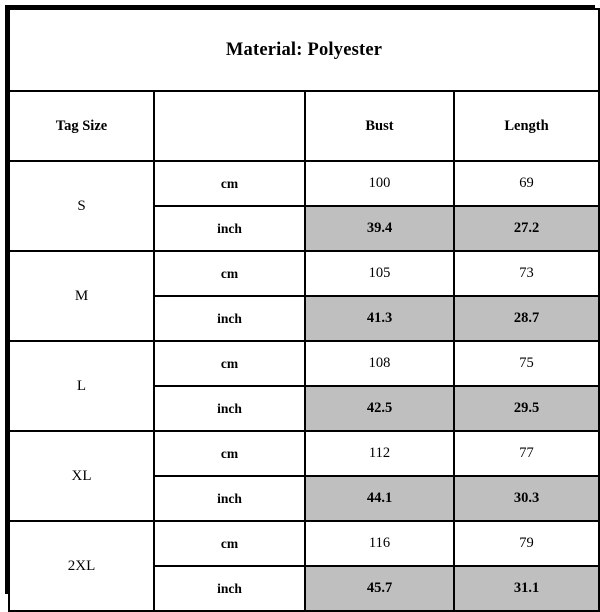 The width and height of the screenshot is (600, 612). What do you see at coordinates (526, 453) in the screenshot?
I see `length-cm-xl: 77` at bounding box center [526, 453].